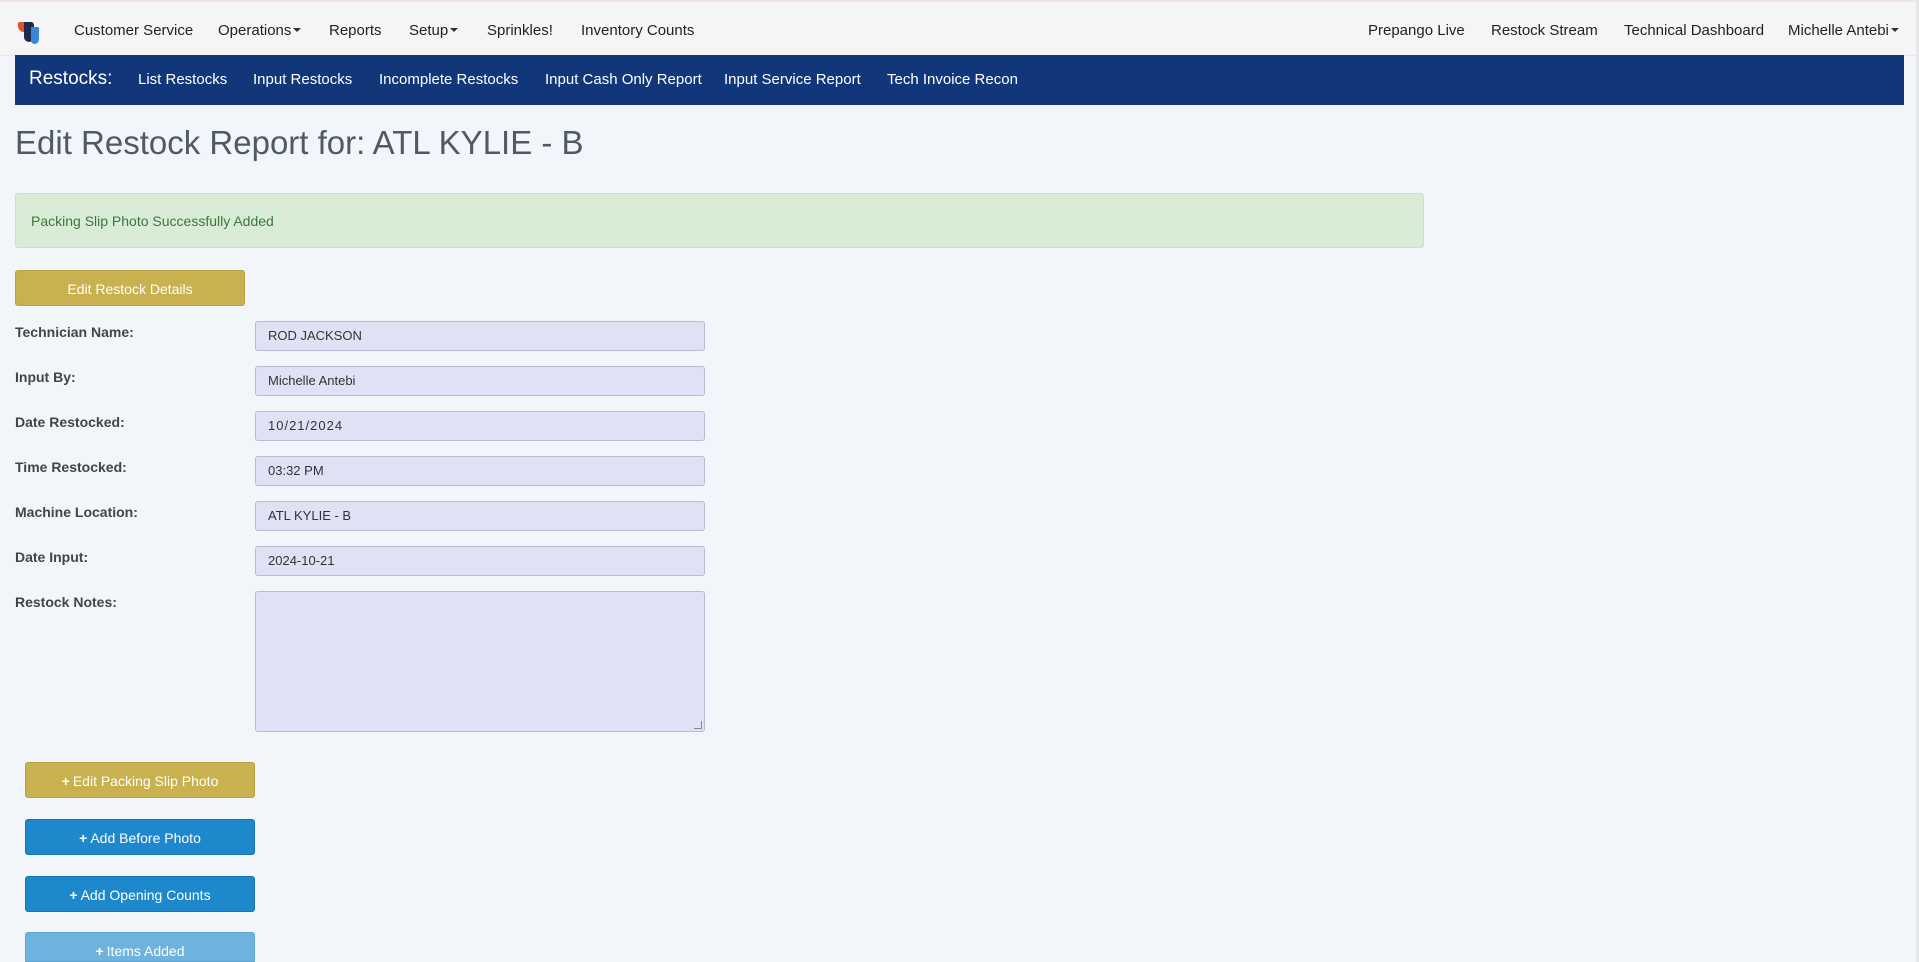  What do you see at coordinates (792, 80) in the screenshot?
I see `subnav-input-service-report: Input Service Report` at bounding box center [792, 80].